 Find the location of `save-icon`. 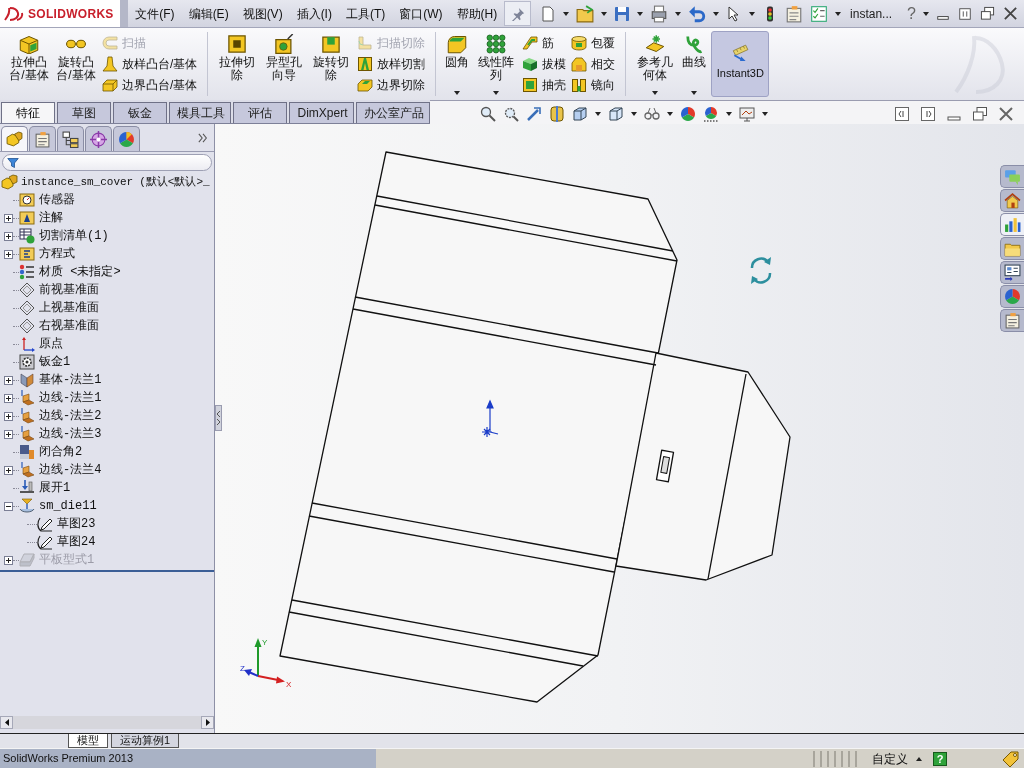

save-icon is located at coordinates (622, 13).